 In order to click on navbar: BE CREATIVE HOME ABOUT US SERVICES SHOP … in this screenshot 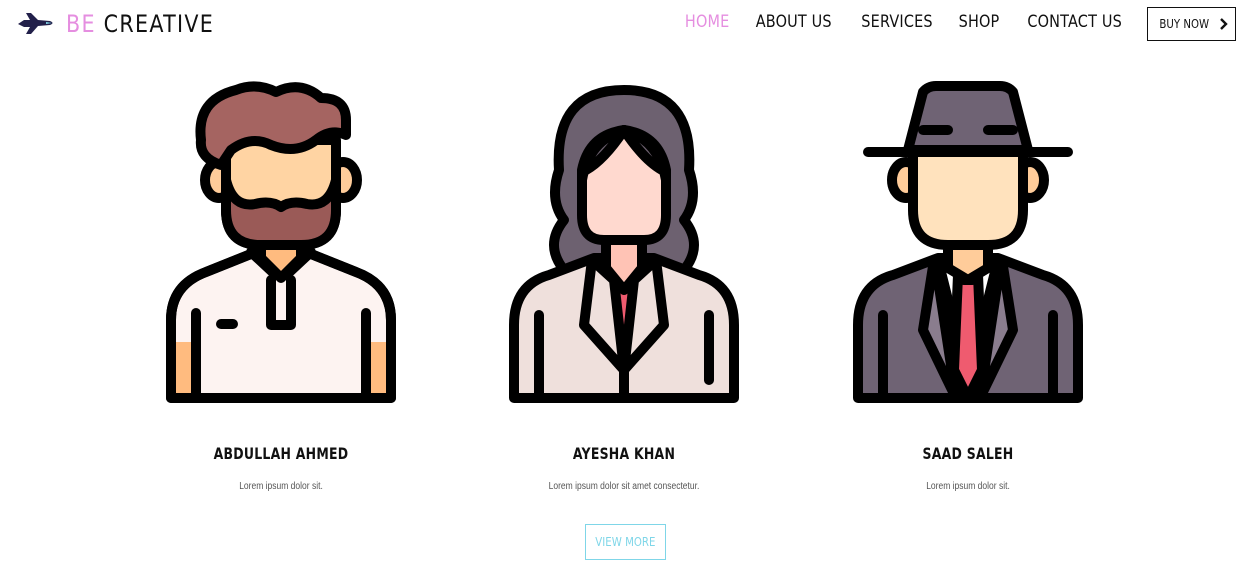, I will do `click(624, 24)`.